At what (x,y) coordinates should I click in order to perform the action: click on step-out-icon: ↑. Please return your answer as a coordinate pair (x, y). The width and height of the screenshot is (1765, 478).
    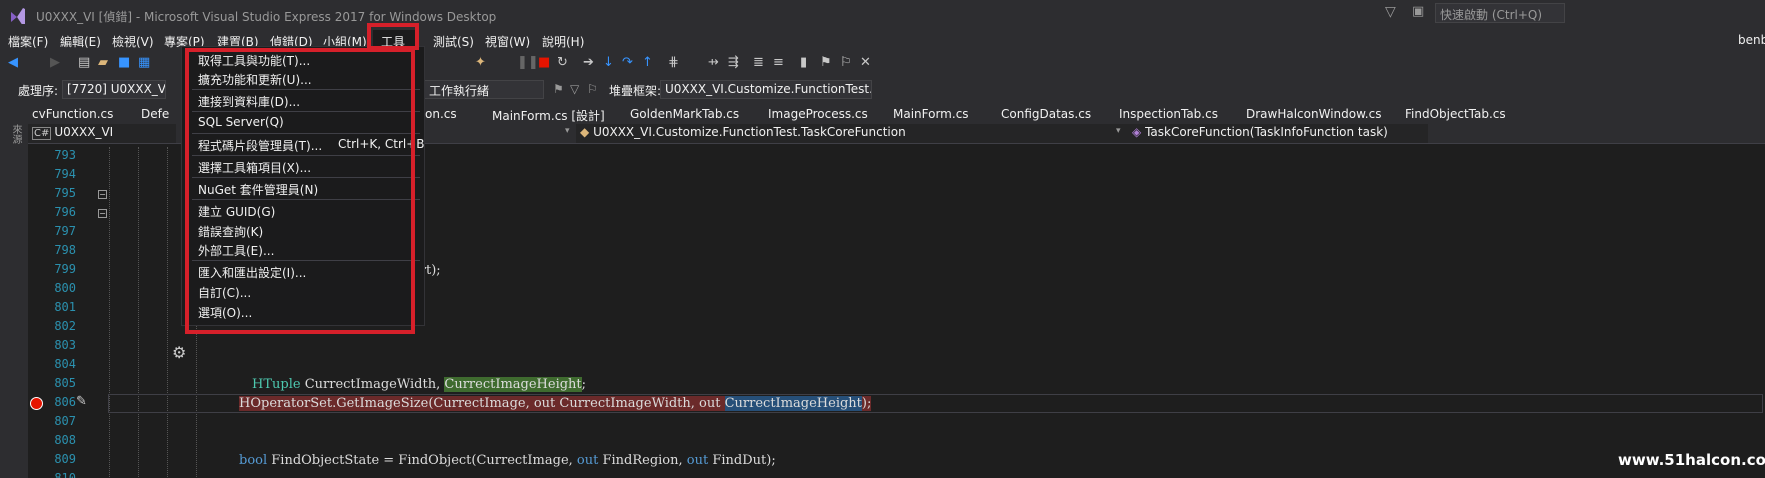
    Looking at the image, I should click on (647, 62).